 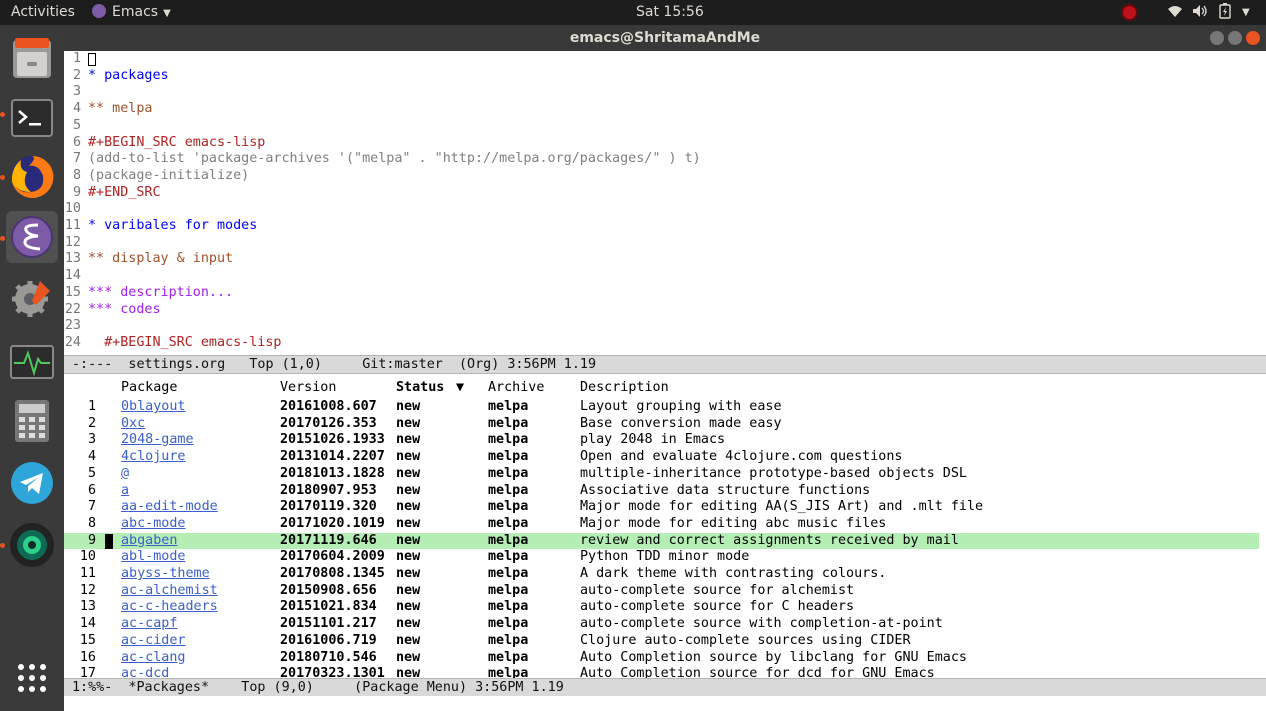 I want to click on calculator-icon, so click(x=32, y=421).